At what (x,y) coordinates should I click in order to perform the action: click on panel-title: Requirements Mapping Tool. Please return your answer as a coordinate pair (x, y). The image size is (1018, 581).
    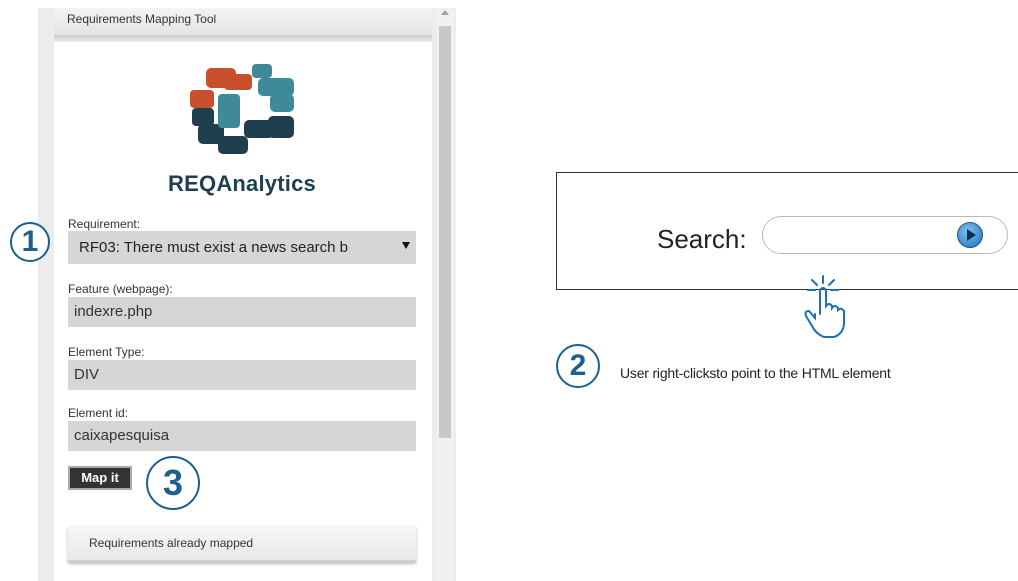
    Looking at the image, I should click on (243, 22).